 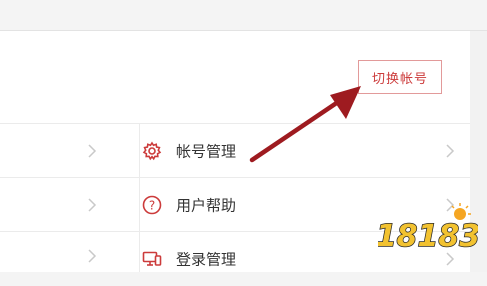 What do you see at coordinates (305, 151) in the screenshot?
I see `menu-item-account-management: 帐号管理` at bounding box center [305, 151].